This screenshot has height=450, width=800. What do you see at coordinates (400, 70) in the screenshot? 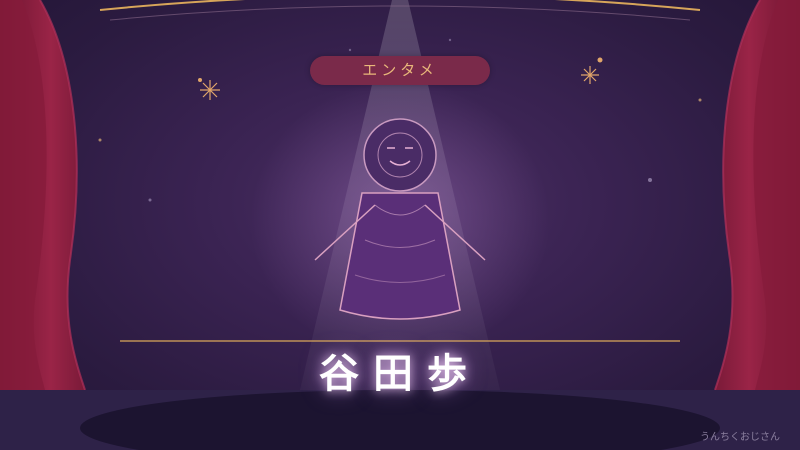
I see `category-badge: エンタメ` at bounding box center [400, 70].